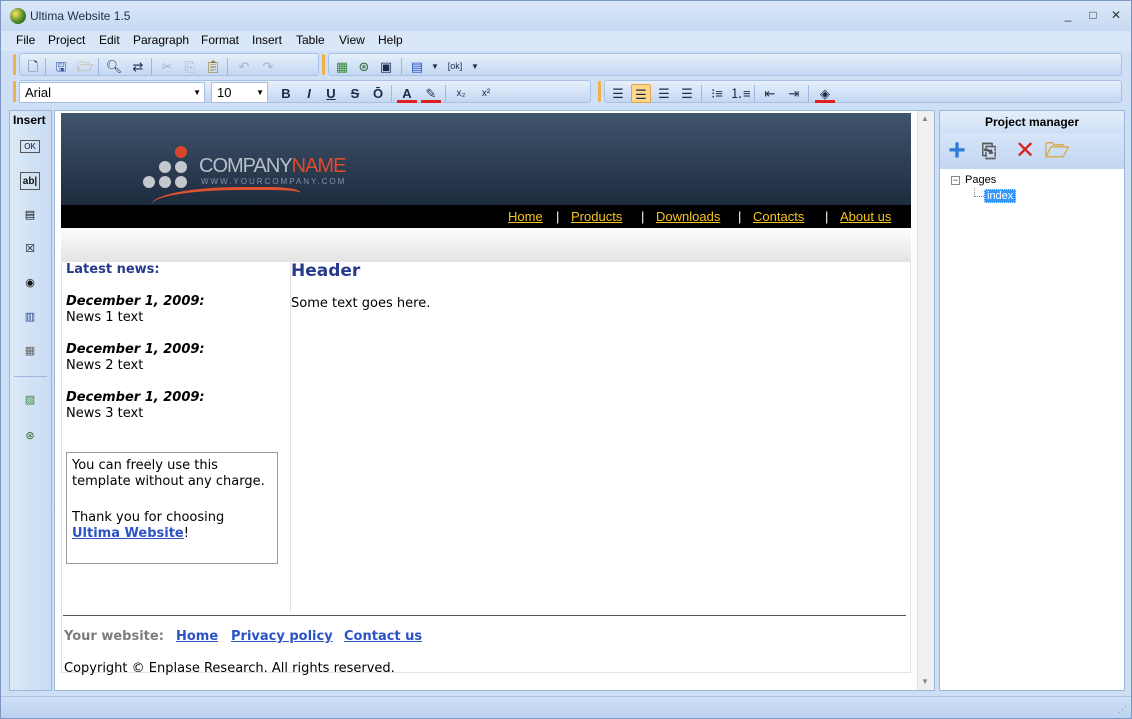 This screenshot has width=1132, height=719. Describe the element at coordinates (1093, 15) in the screenshot. I see `maximize-button: □` at that location.